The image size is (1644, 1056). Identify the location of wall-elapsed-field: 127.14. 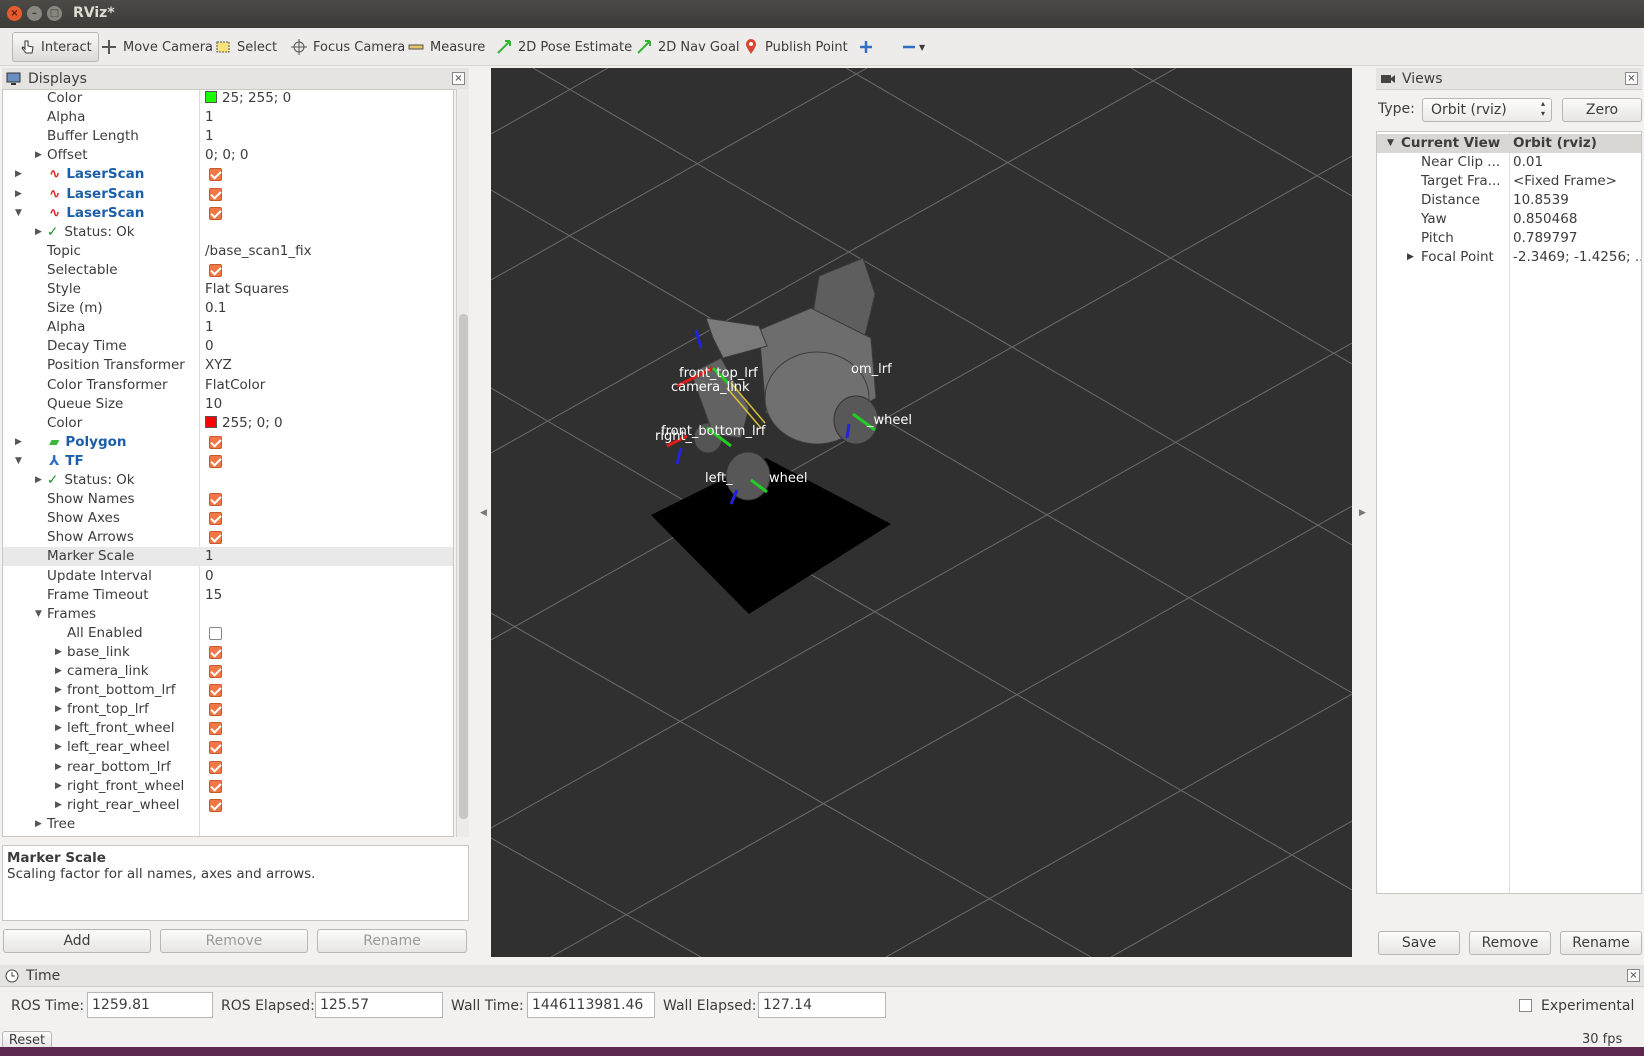
(822, 1005).